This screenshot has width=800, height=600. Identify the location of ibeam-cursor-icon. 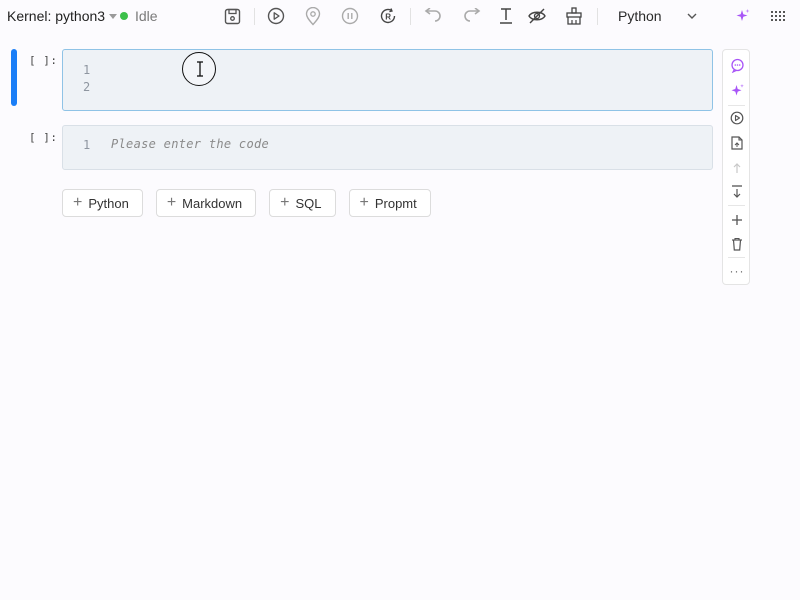
(200, 71).